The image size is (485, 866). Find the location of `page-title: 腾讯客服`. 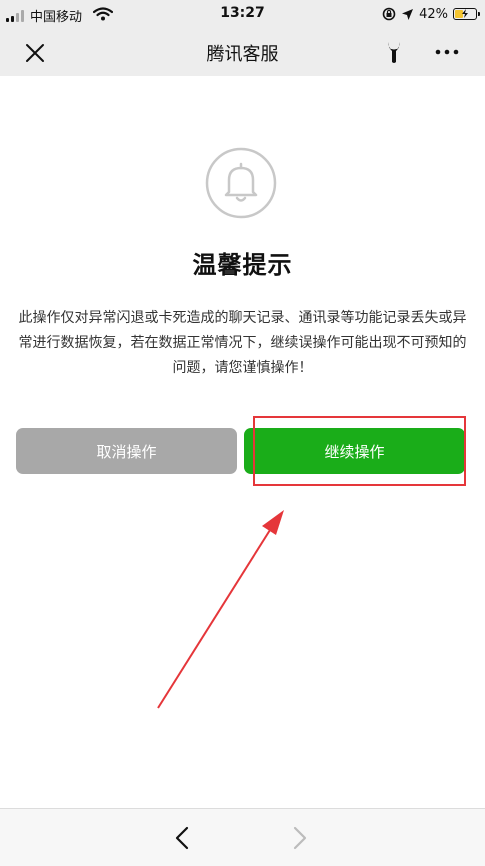

page-title: 腾讯客服 is located at coordinates (242, 54).